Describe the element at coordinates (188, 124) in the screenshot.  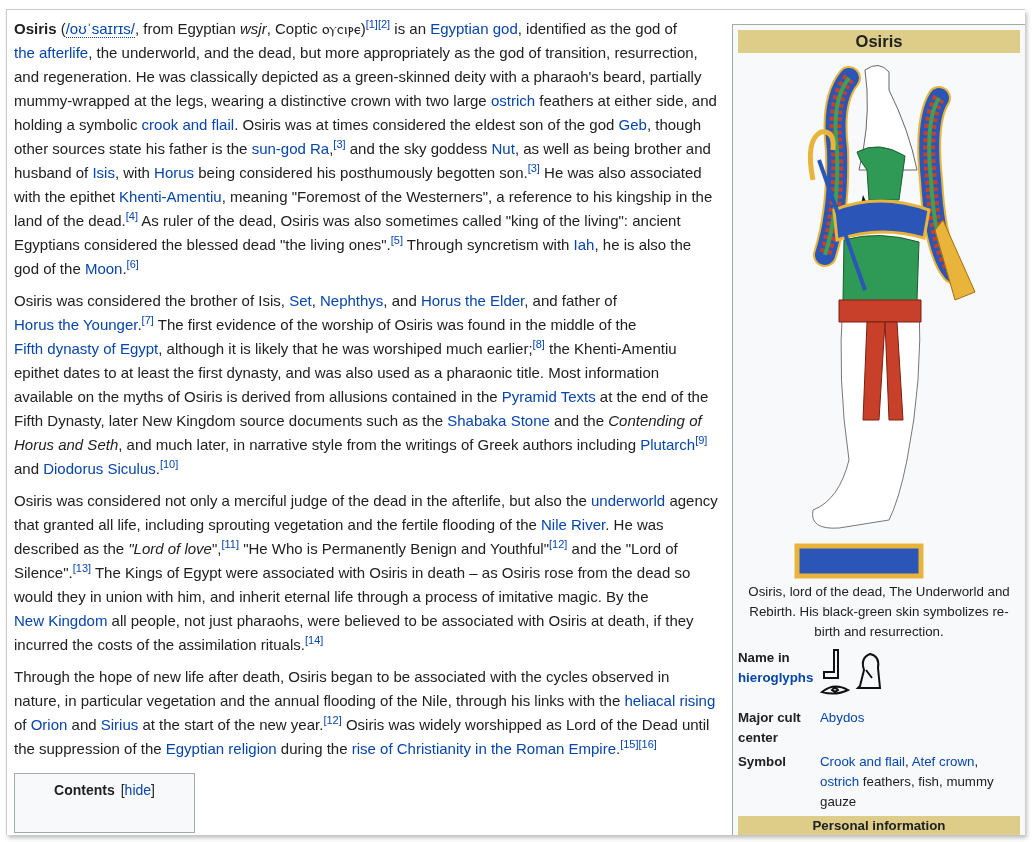
I see `article-link: crook and flail` at that location.